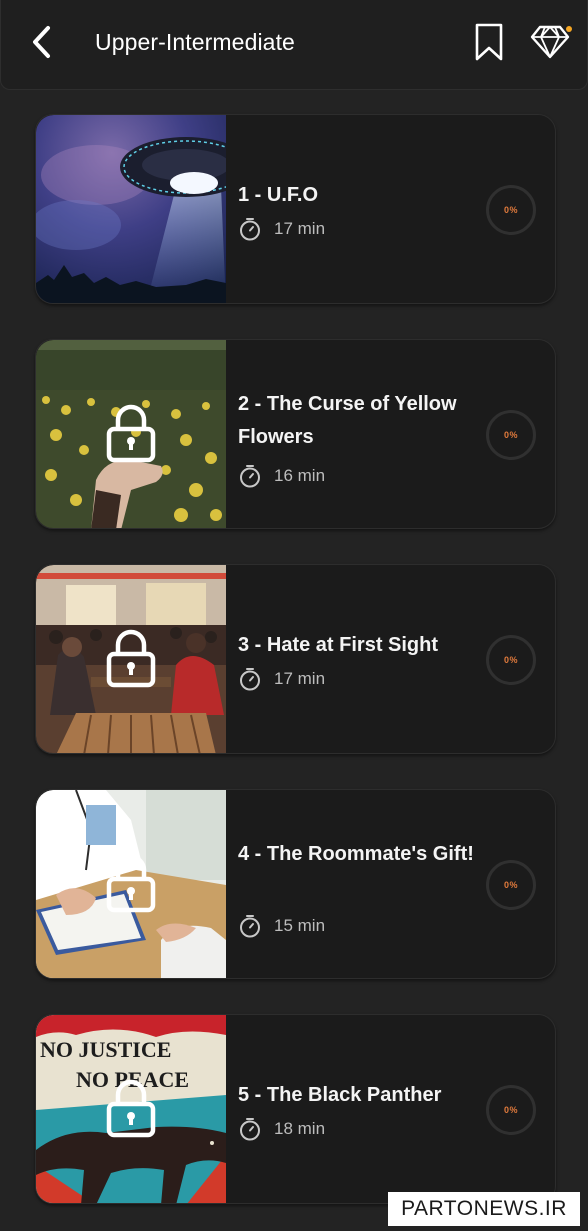 Image resolution: width=588 pixels, height=1231 pixels. What do you see at coordinates (295, 884) in the screenshot?
I see `story-card: 4 - The Roommate's Gift! 15 min 0%` at bounding box center [295, 884].